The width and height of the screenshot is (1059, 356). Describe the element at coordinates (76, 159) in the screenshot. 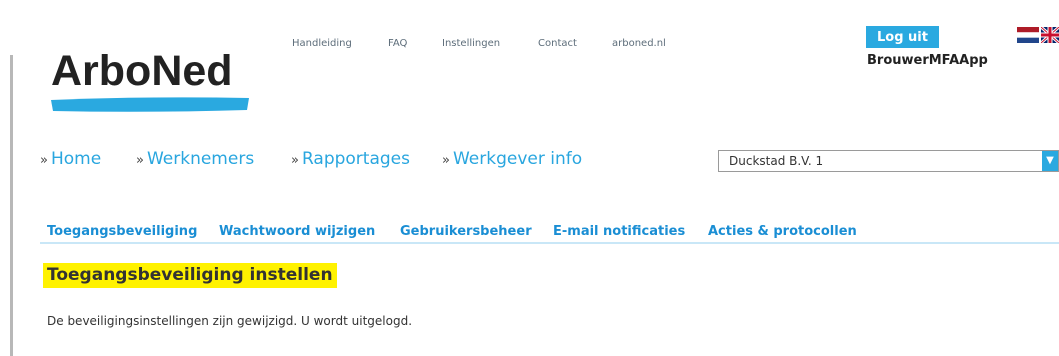

I see `main-nav-home-label: Home` at that location.